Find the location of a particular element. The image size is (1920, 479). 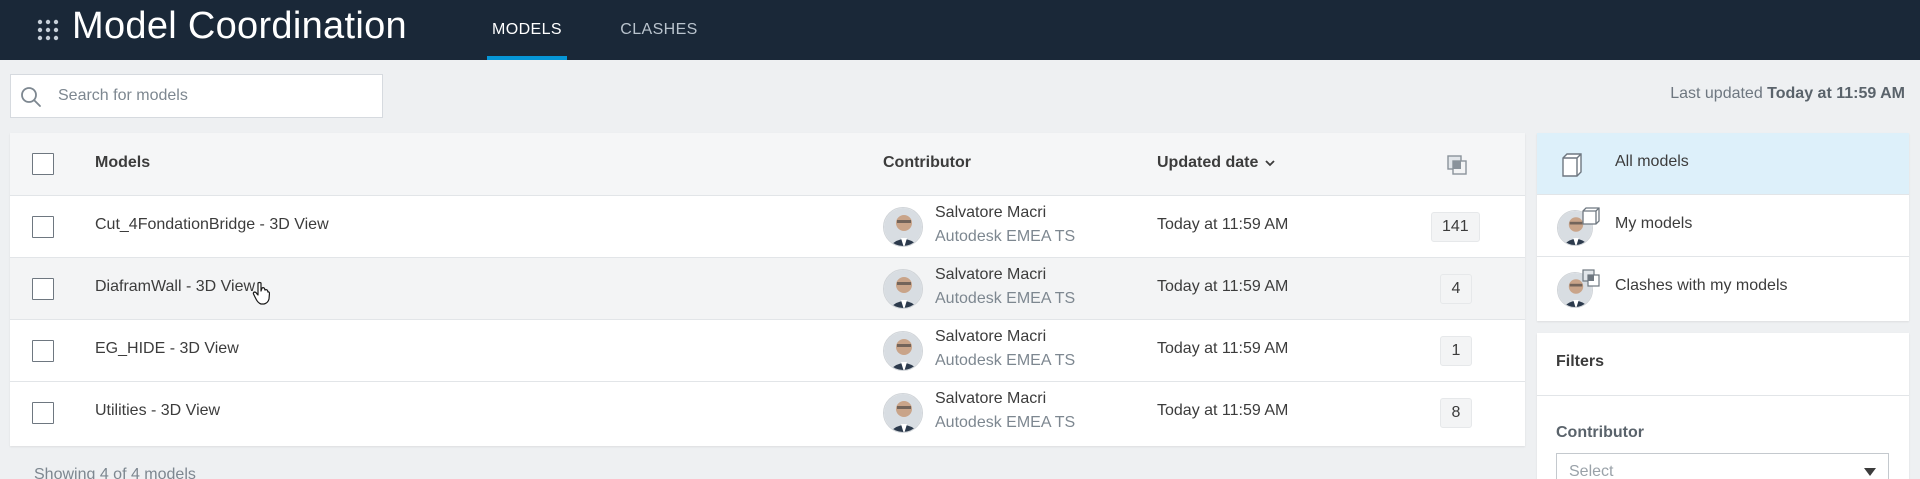

column-updated-date: Updated date is located at coordinates (1216, 163).